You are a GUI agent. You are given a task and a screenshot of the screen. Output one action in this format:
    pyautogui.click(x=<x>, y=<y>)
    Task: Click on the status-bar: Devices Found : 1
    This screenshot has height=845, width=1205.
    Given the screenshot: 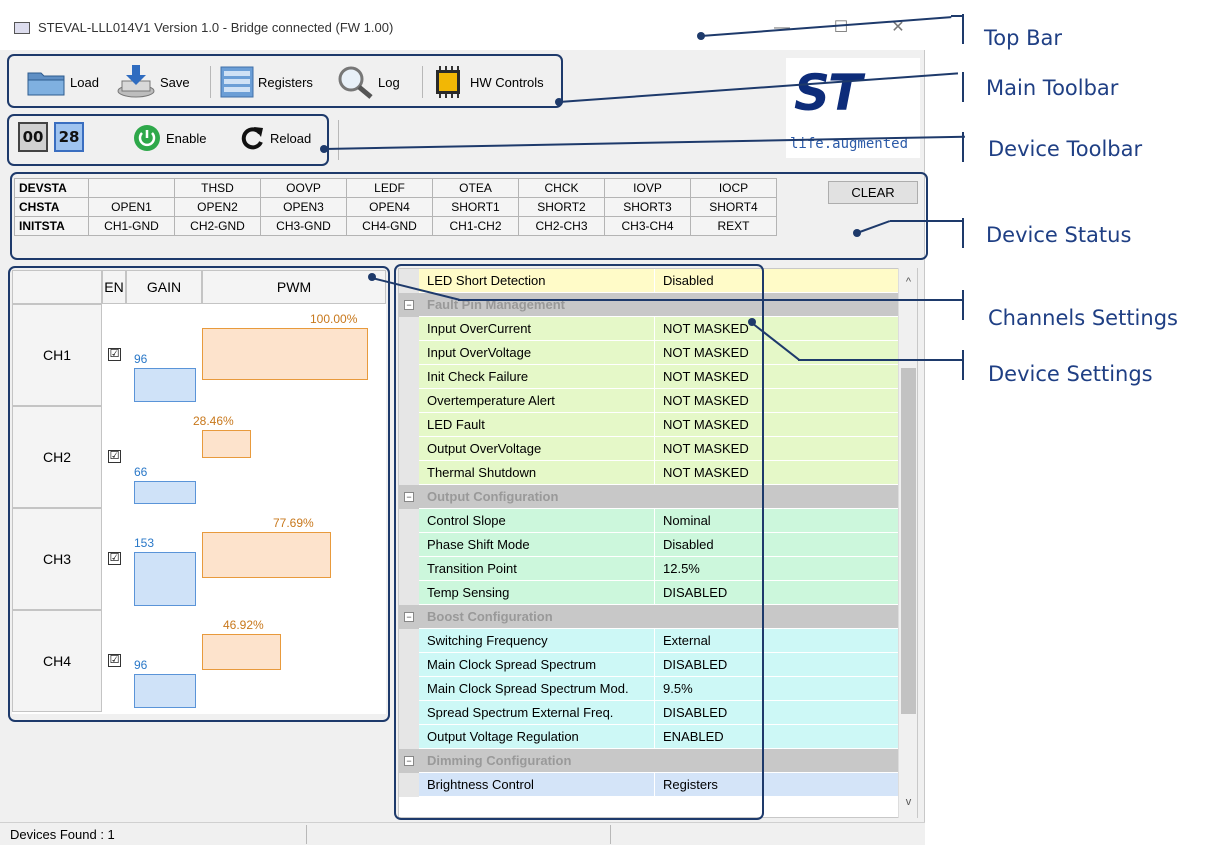 What is the action you would take?
    pyautogui.click(x=462, y=833)
    